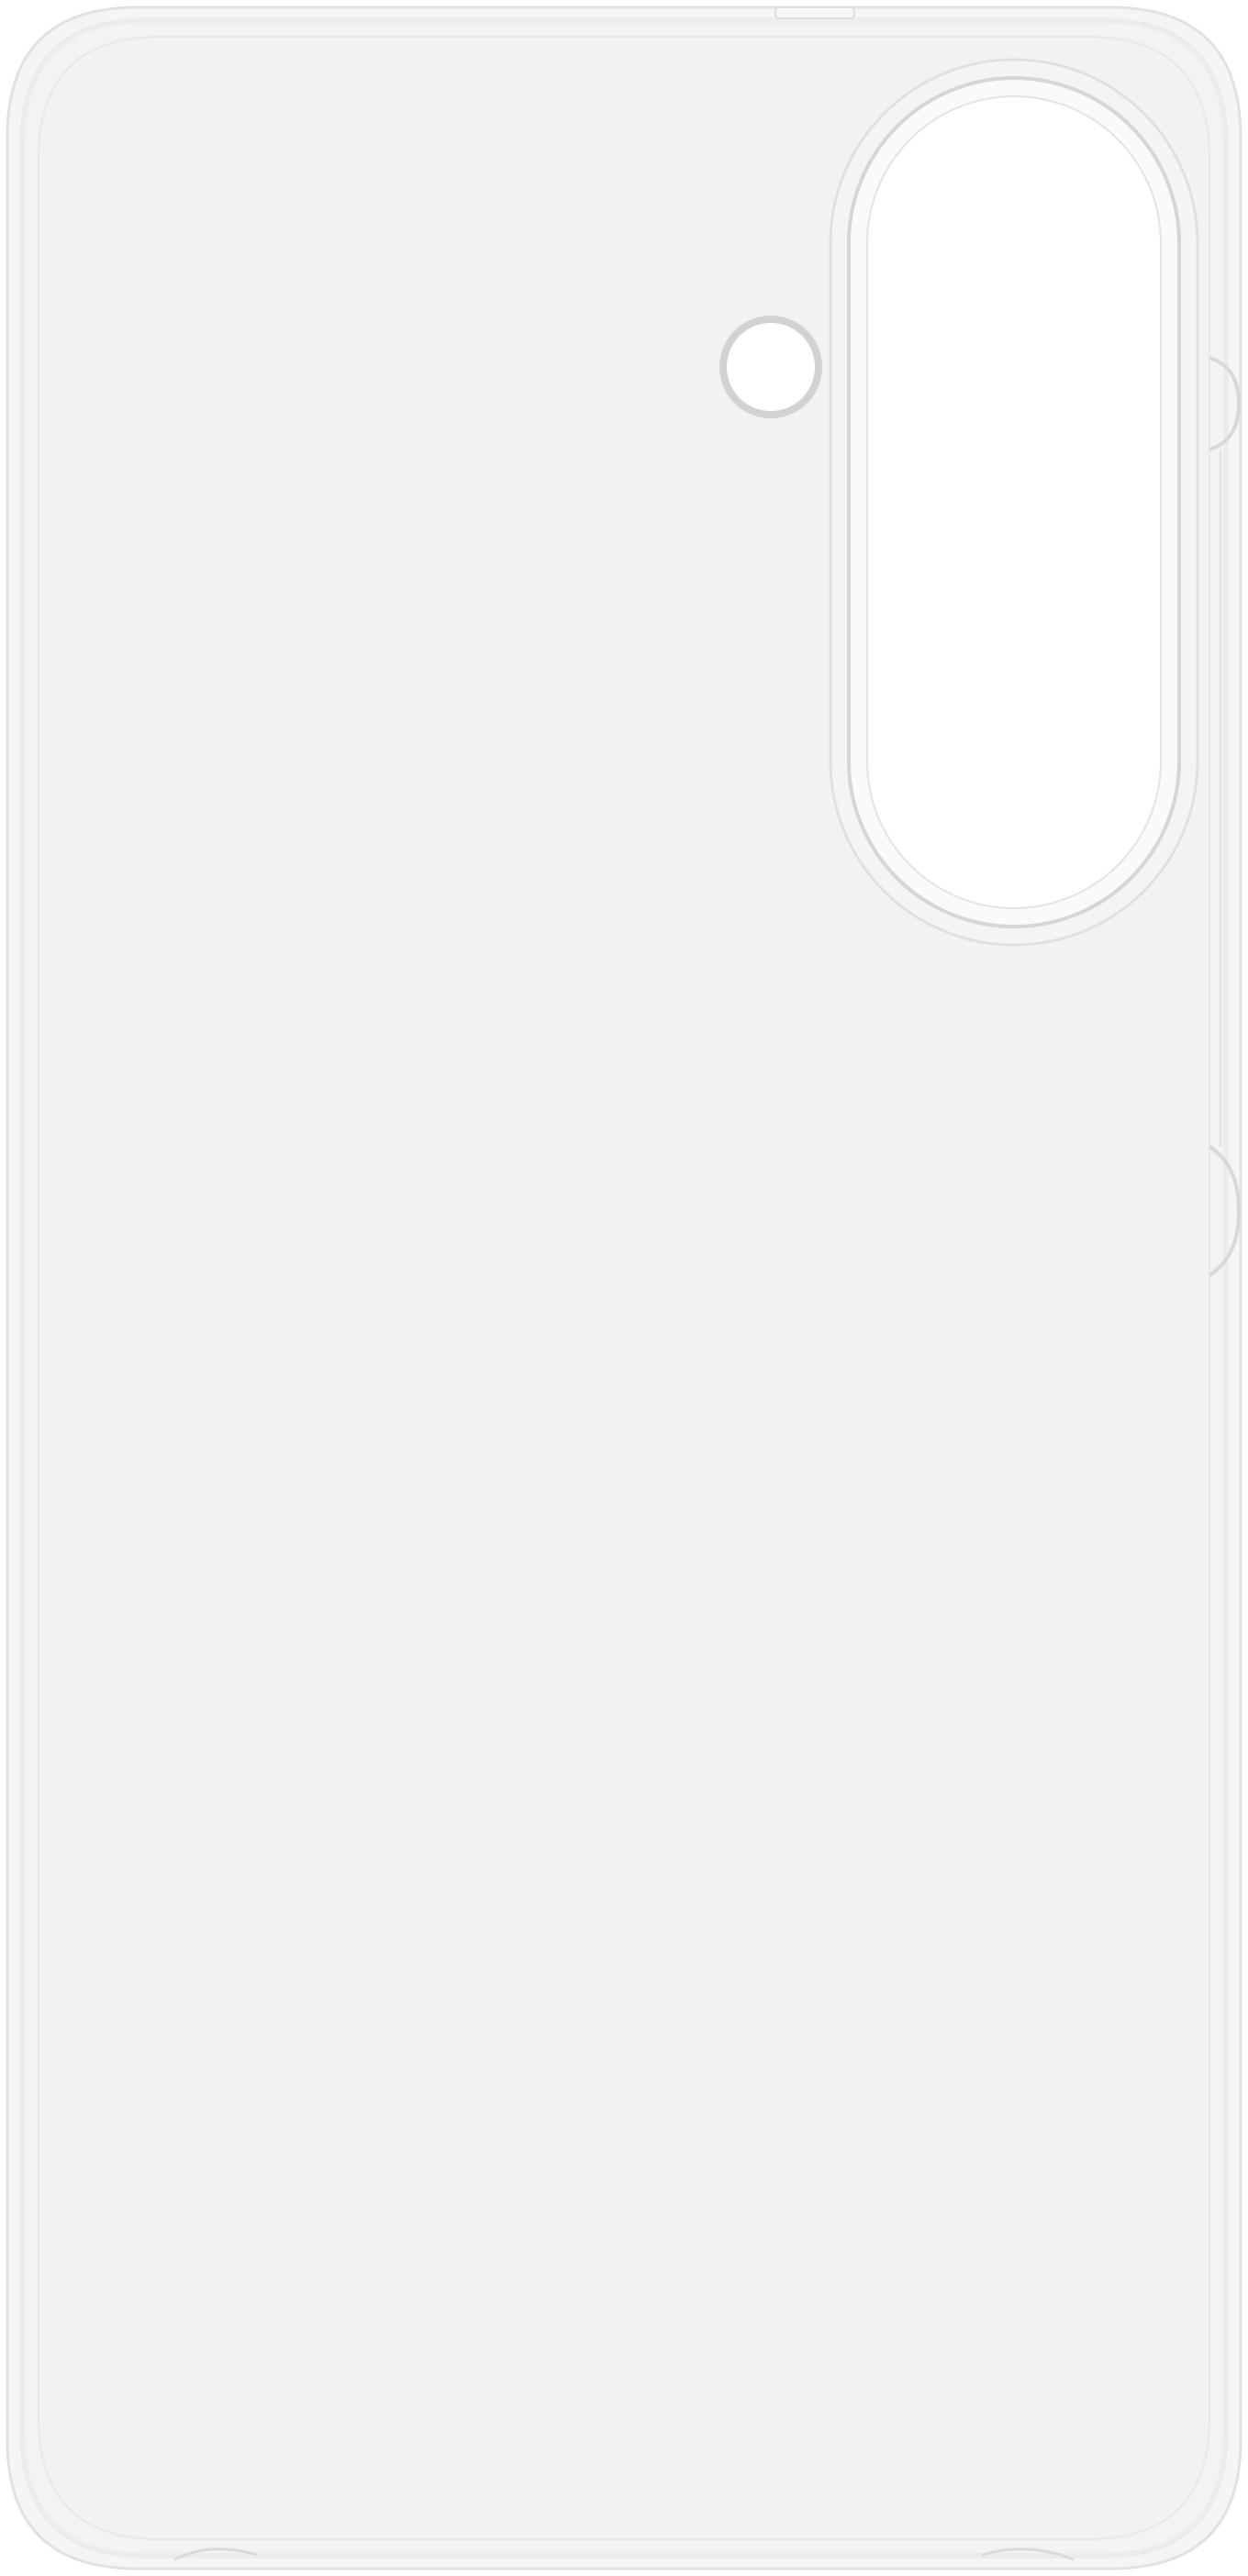 This screenshot has width=1248, height=2576. Describe the element at coordinates (1014, 502) in the screenshot. I see `camera-cutout` at that location.